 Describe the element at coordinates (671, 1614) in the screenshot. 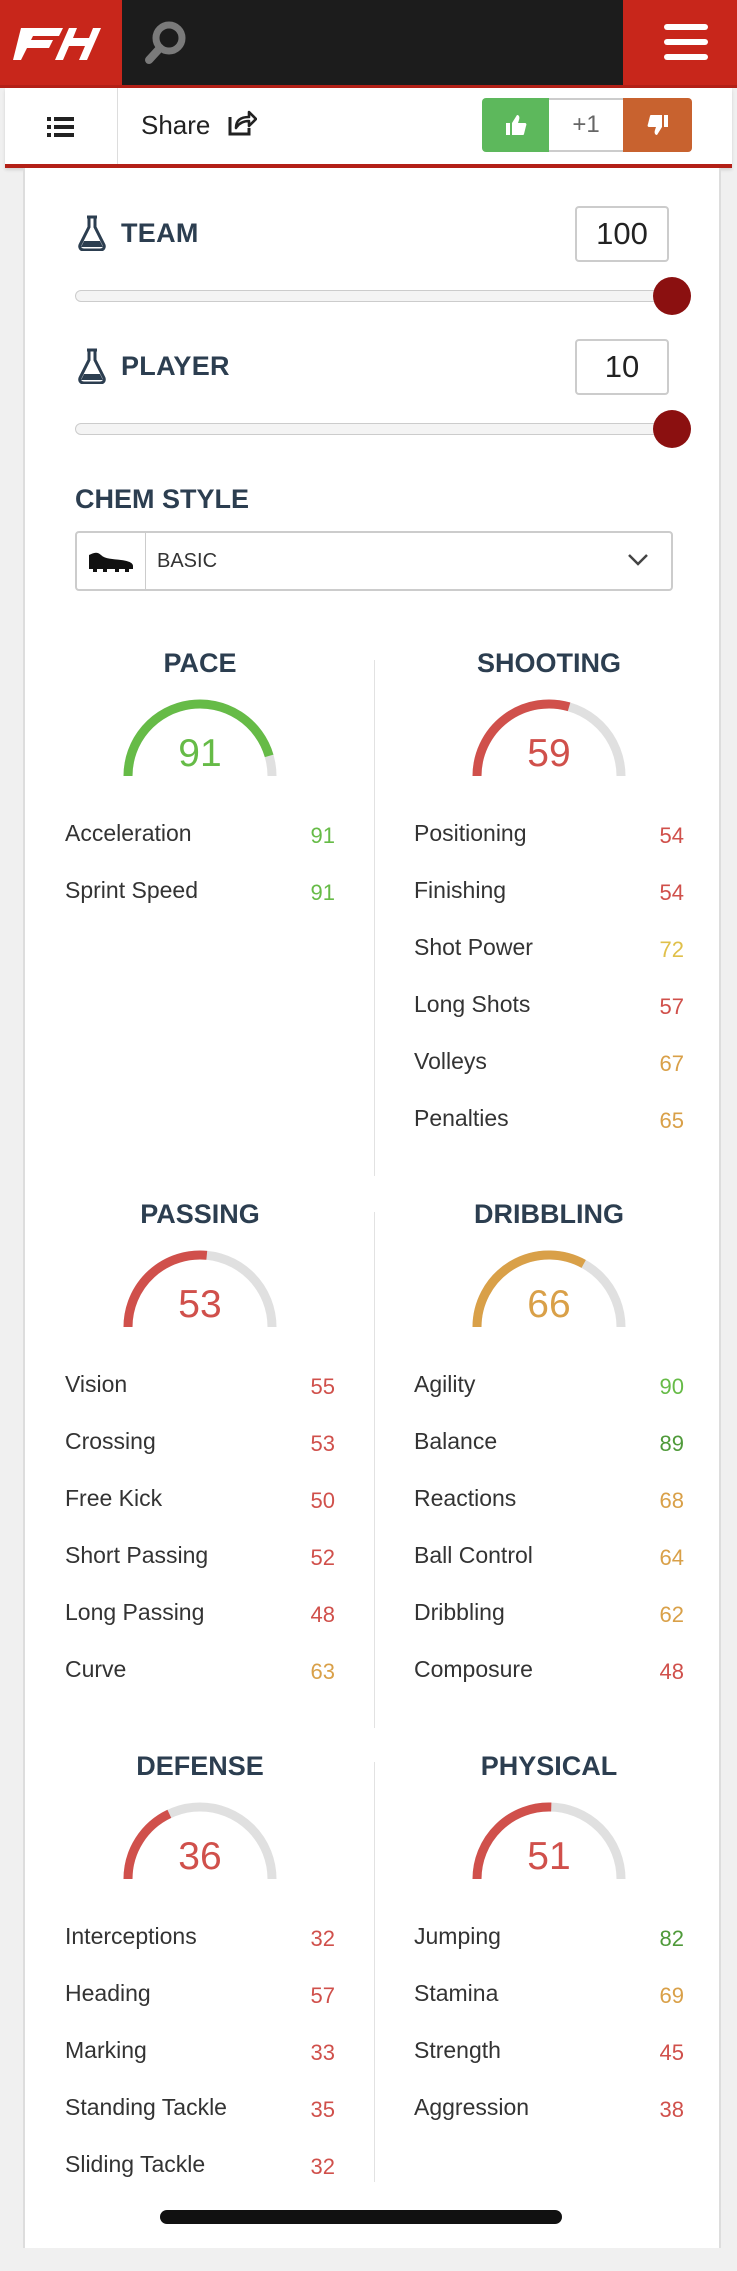

I see `attribute-value: 62` at that location.